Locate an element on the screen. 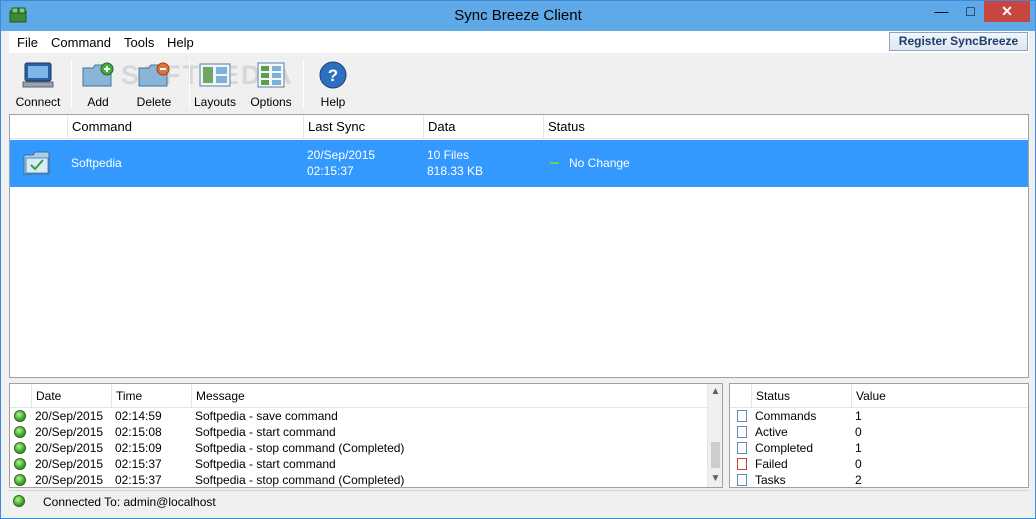  stats-row: Completed 1 is located at coordinates (879, 448).